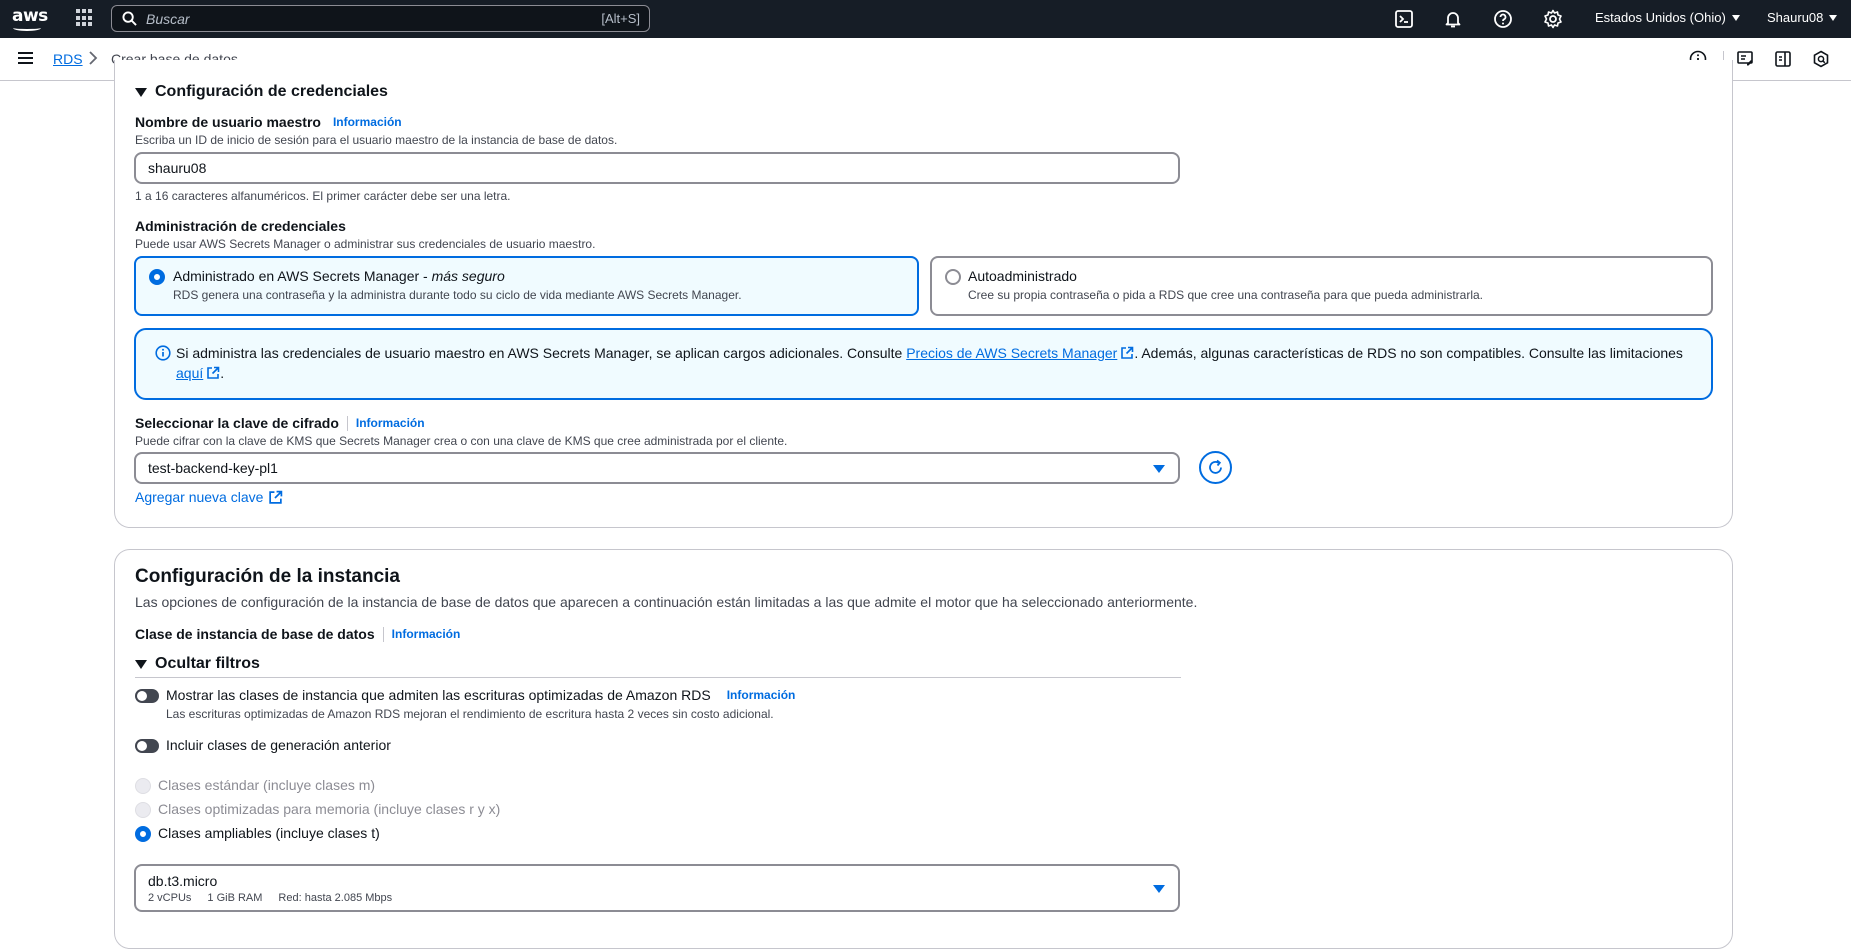  What do you see at coordinates (426, 634) in the screenshot?
I see `instance-class-info-link: Información` at bounding box center [426, 634].